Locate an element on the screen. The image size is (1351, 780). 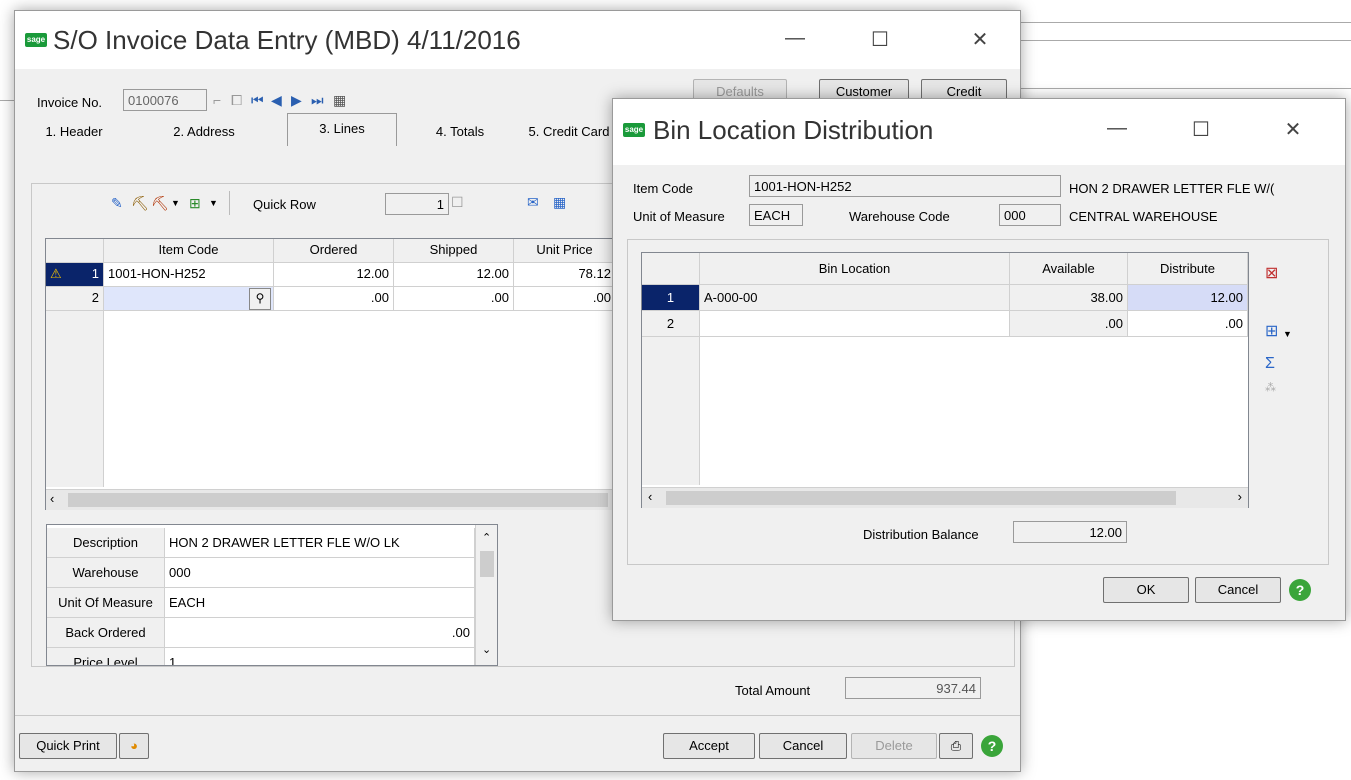
unit-of-measure-label: Unit of Measure is located at coordinates (679, 216).